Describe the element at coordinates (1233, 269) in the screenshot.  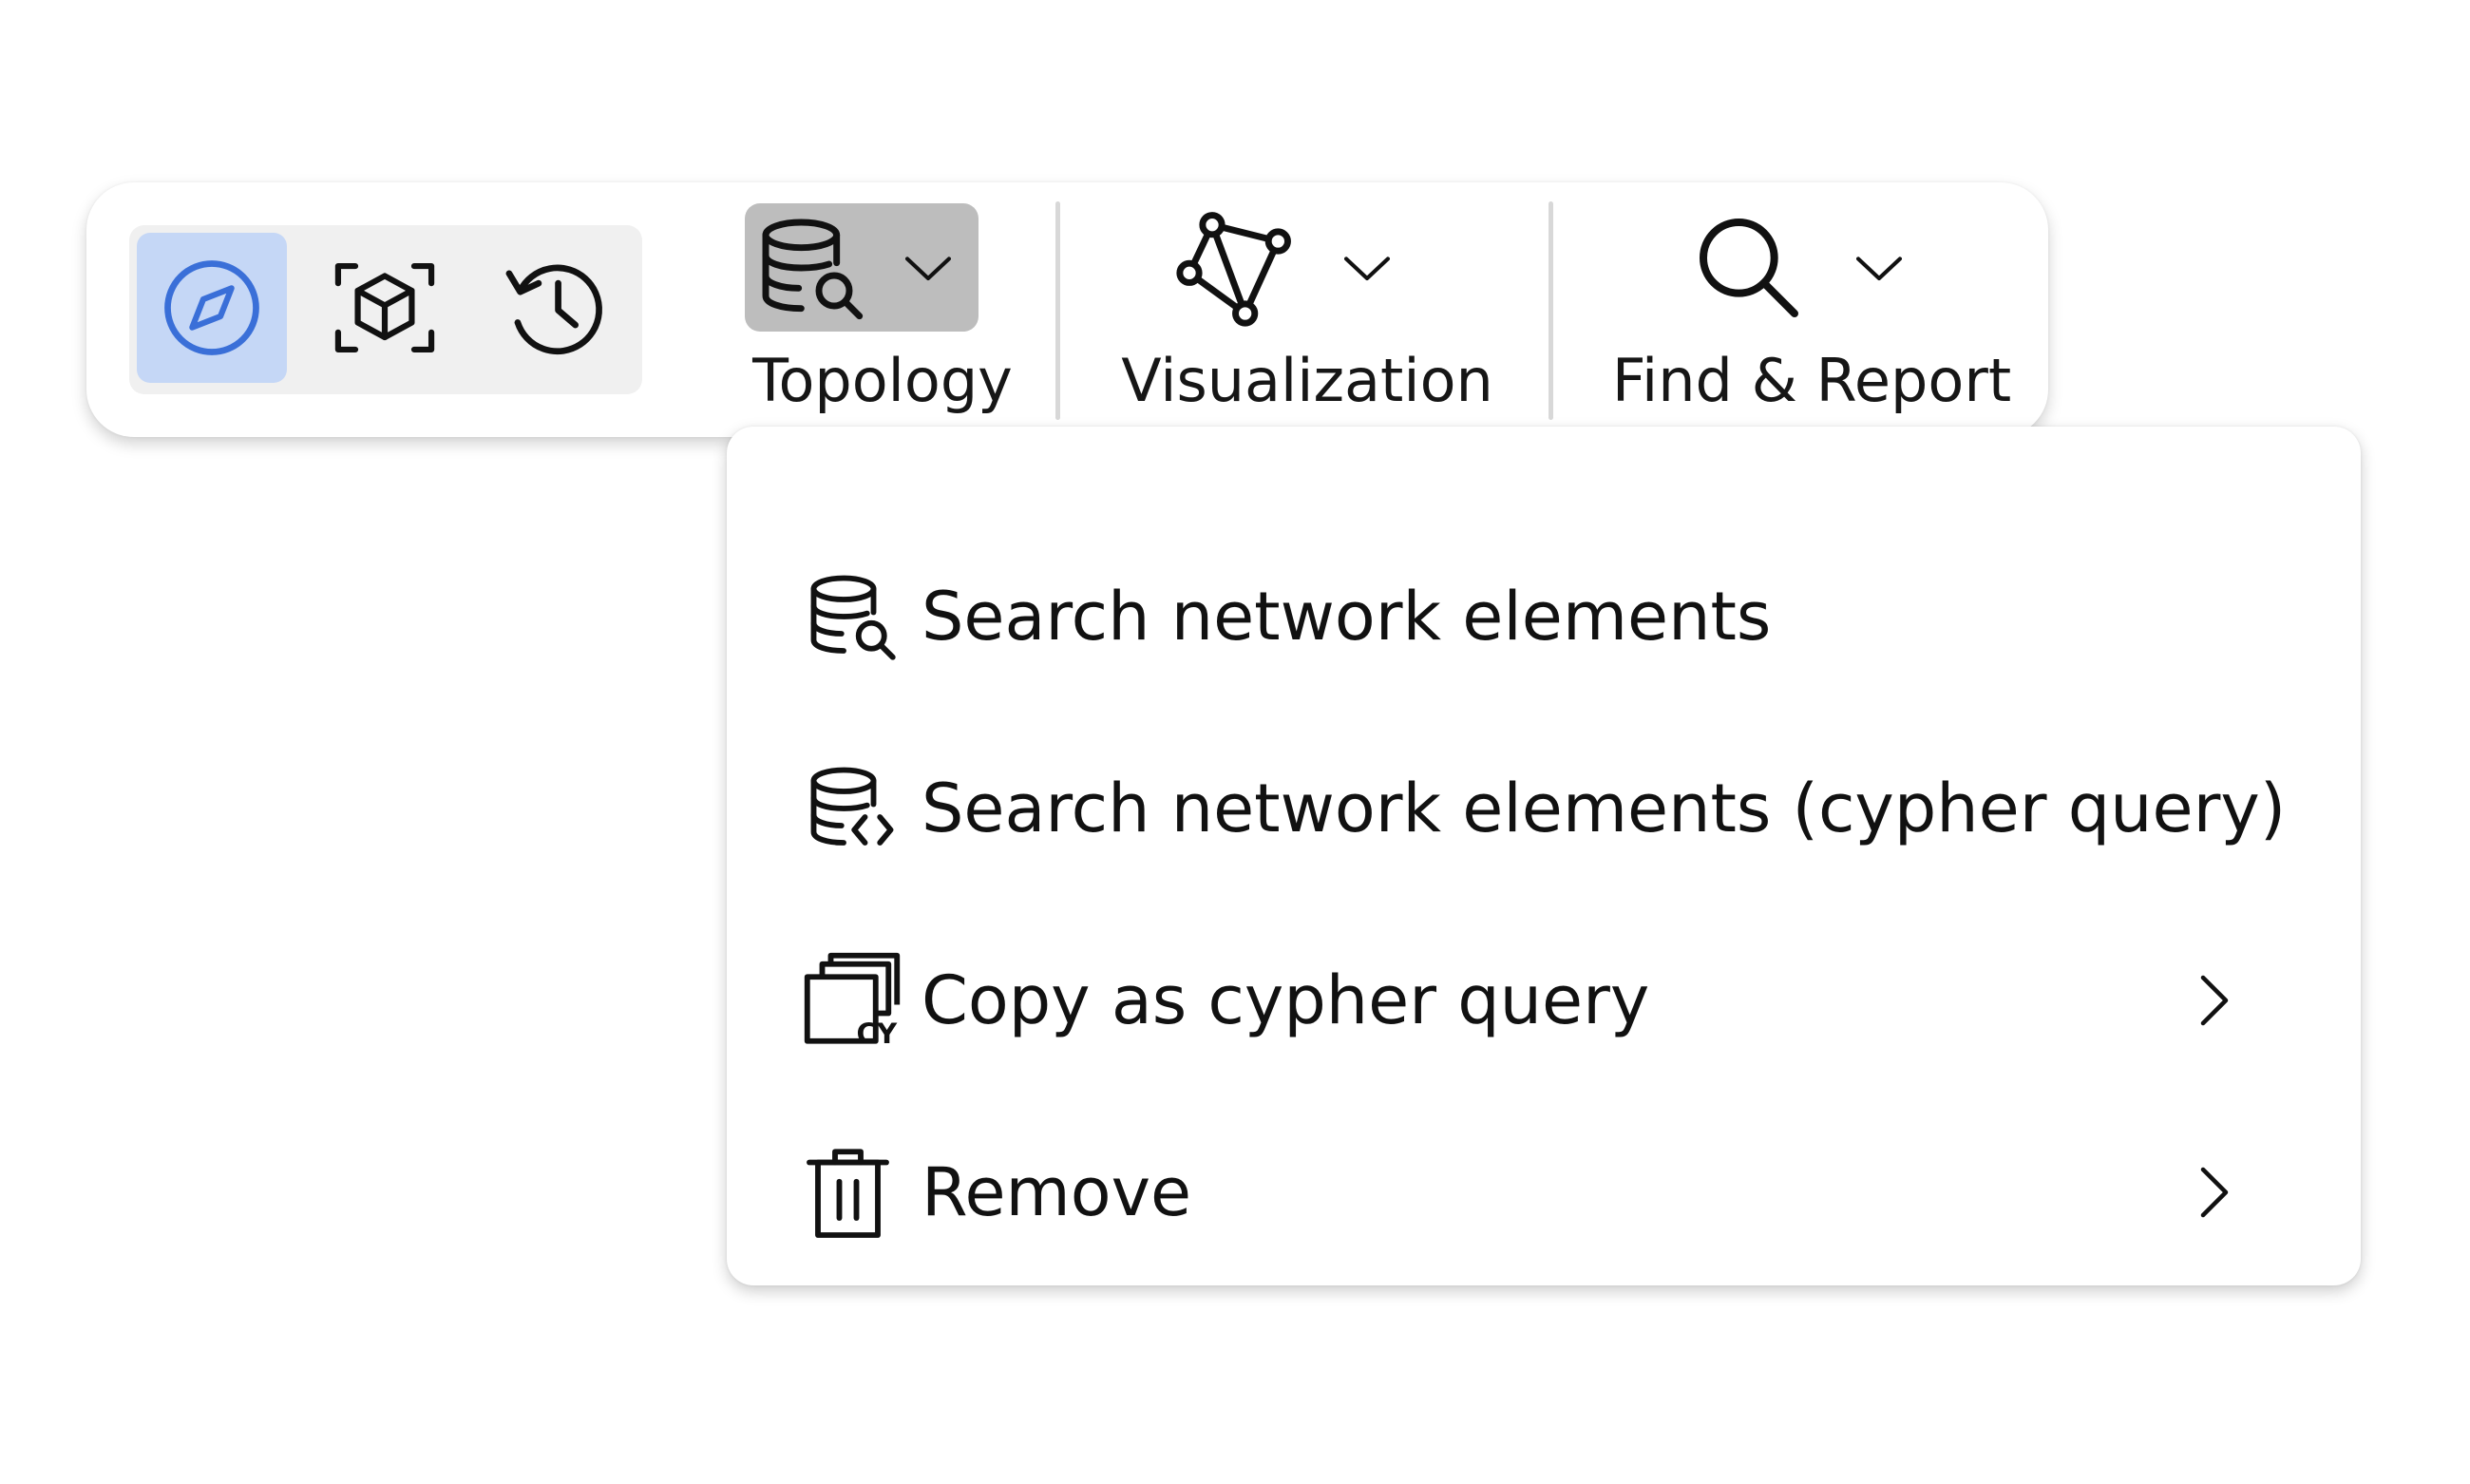
I see `graph-nodes-icon` at that location.